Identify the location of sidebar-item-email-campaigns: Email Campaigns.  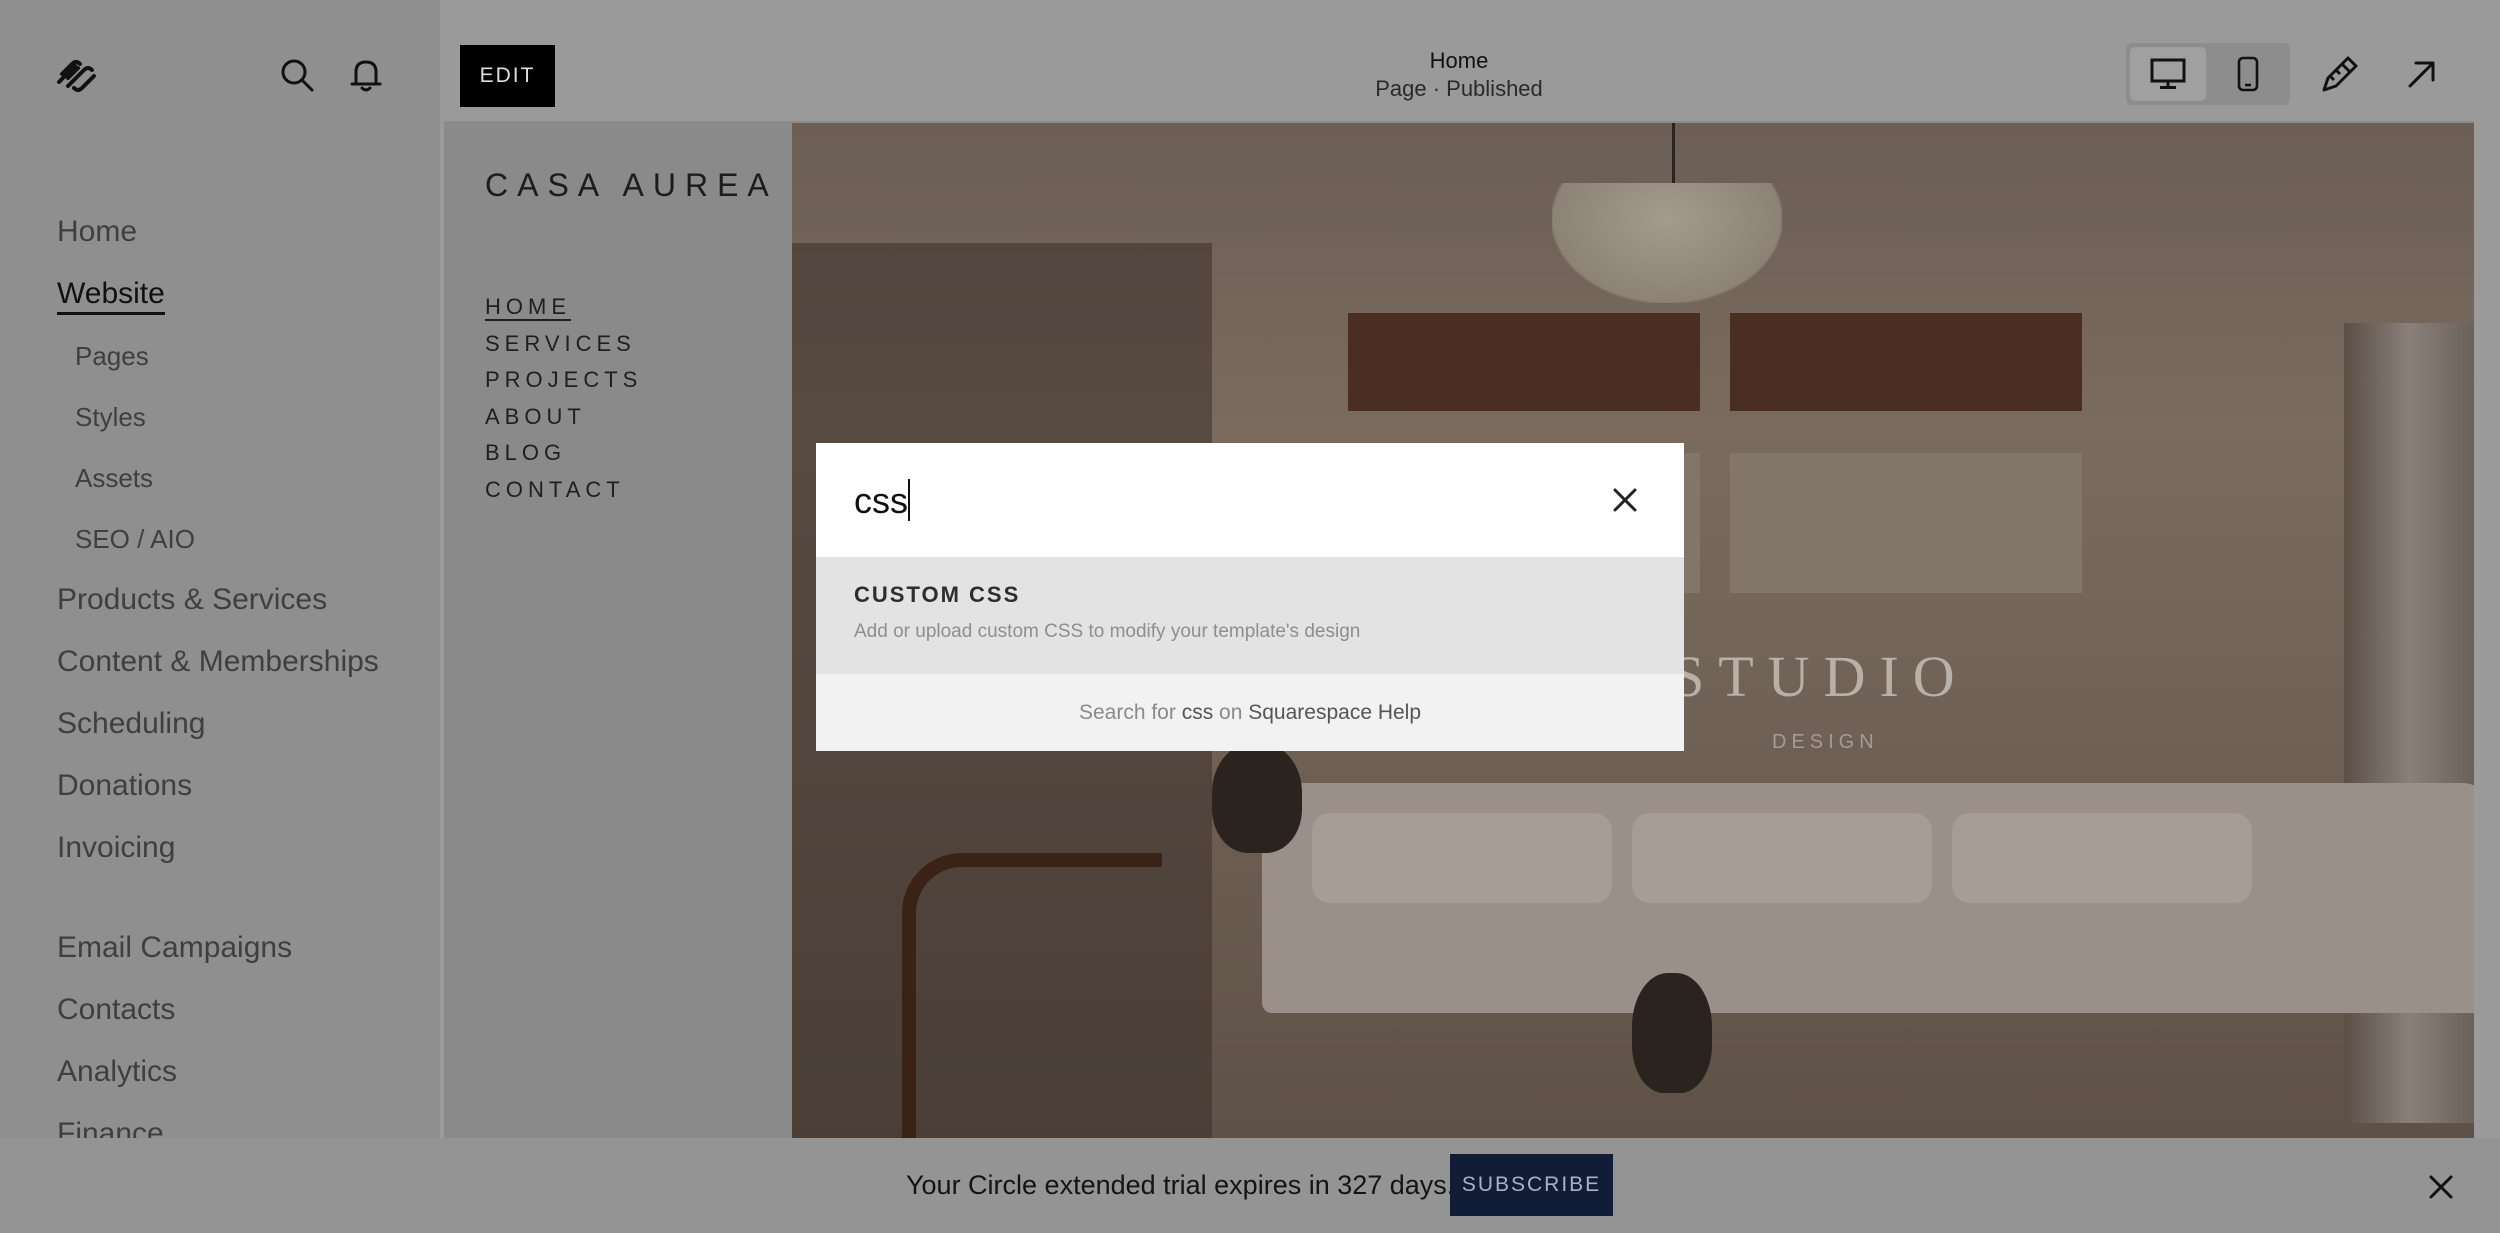
(218, 955).